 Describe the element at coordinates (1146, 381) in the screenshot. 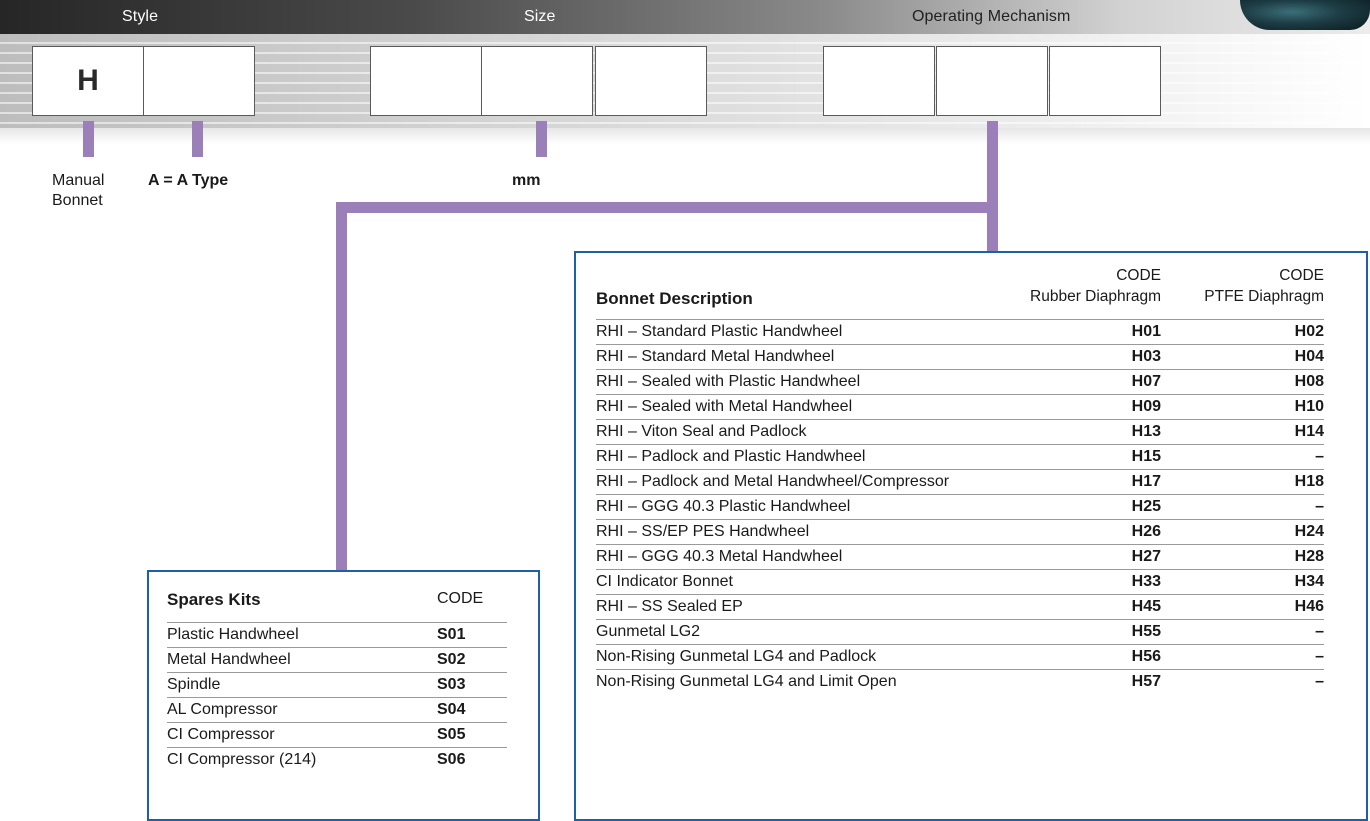

I see `rubber-code-cell: H07` at that location.